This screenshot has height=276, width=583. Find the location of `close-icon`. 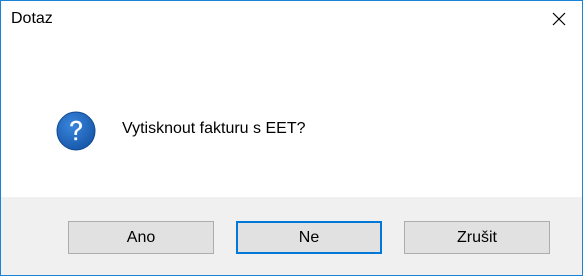

close-icon is located at coordinates (559, 19).